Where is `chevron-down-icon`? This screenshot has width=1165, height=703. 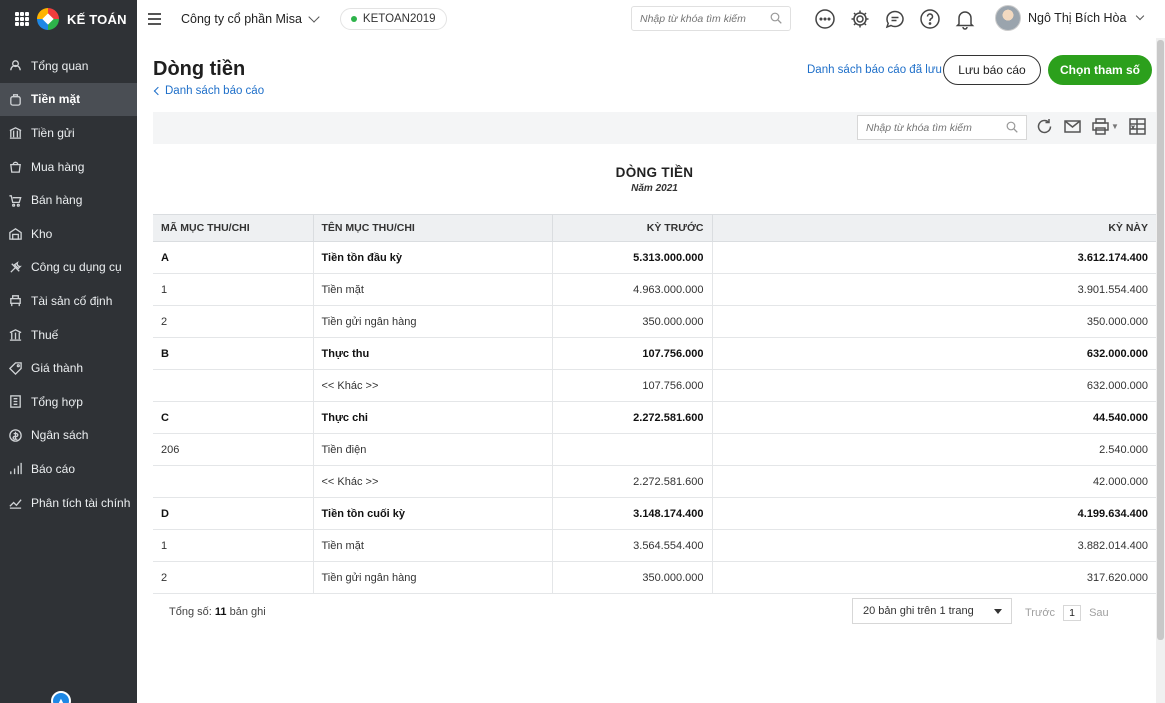 chevron-down-icon is located at coordinates (314, 17).